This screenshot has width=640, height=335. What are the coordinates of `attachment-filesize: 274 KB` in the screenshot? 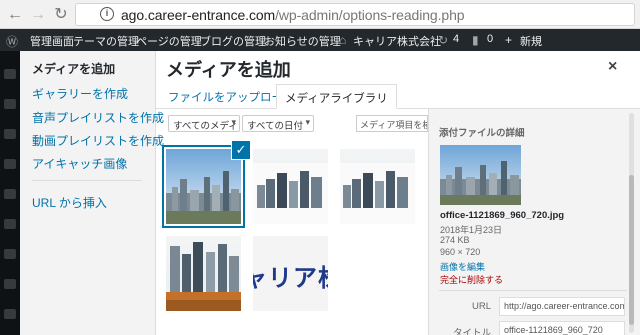 It's located at (455, 240).